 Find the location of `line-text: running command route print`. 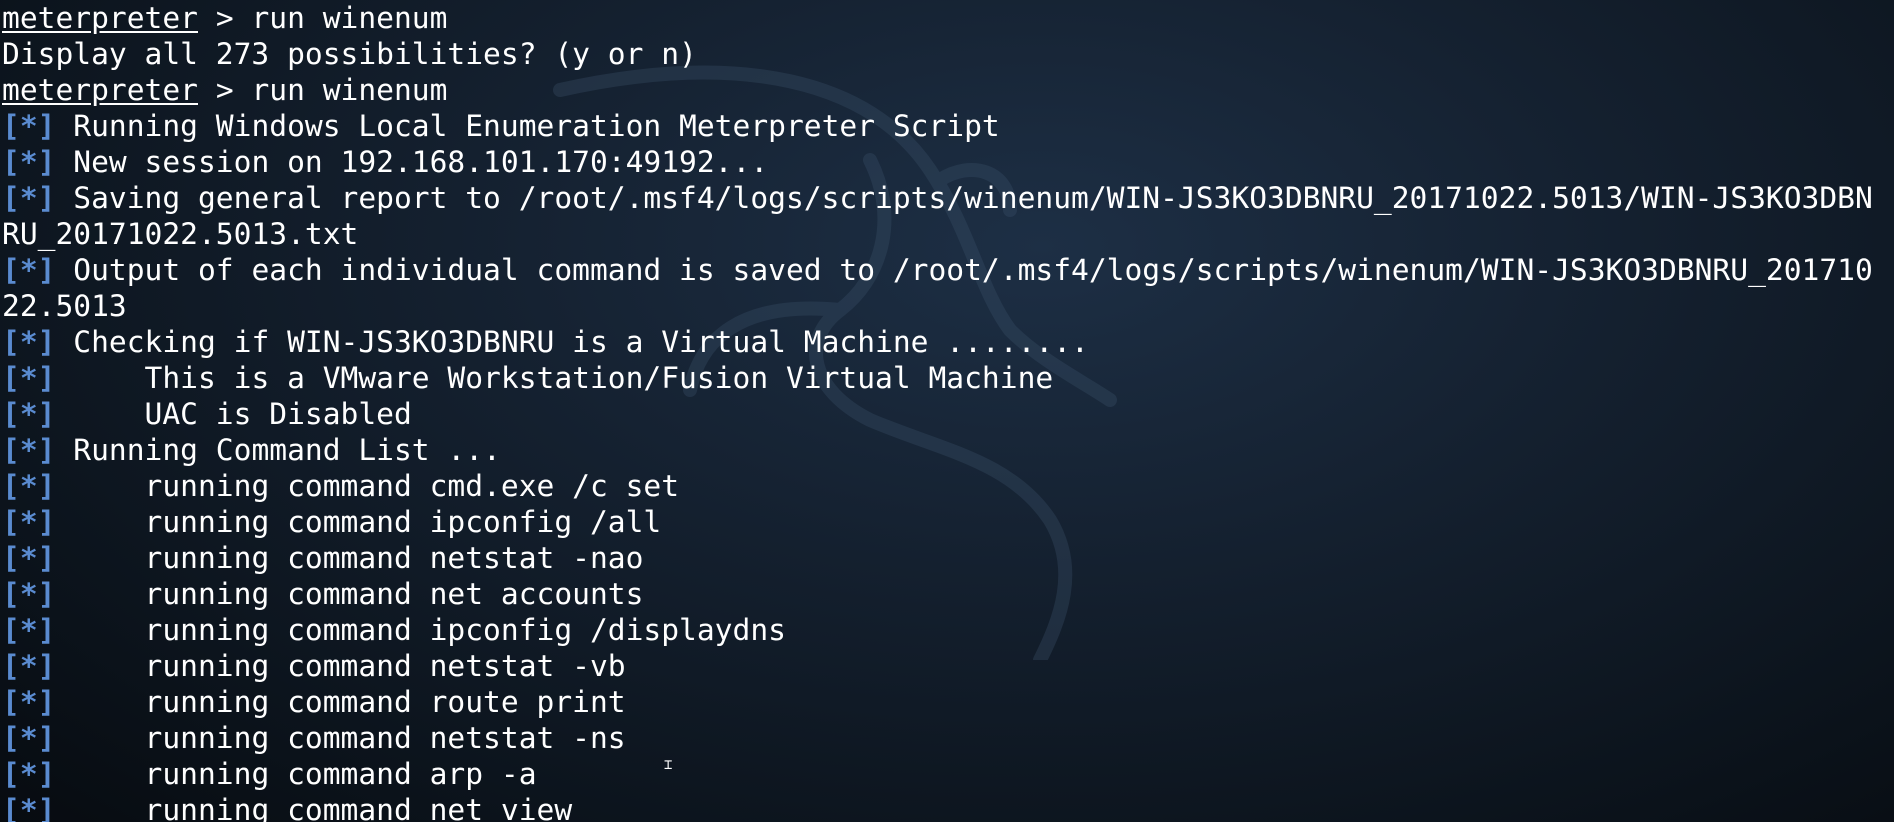

line-text: running command route print is located at coordinates (340, 702).